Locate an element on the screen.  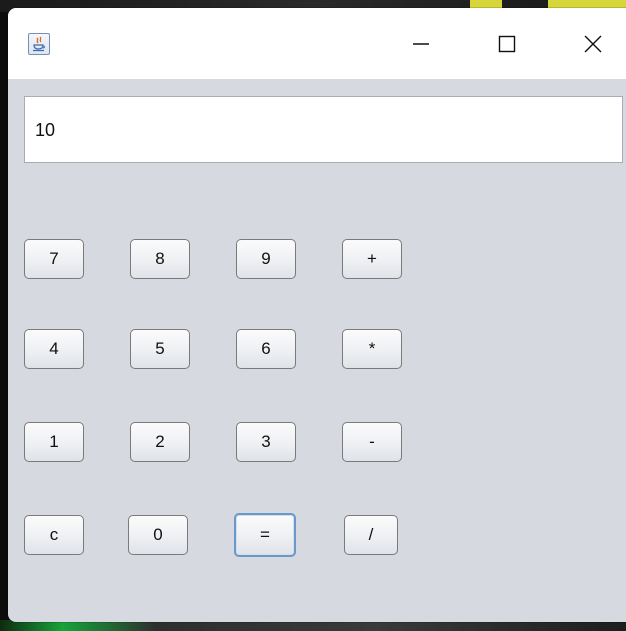
key-7-button: 7 is located at coordinates (54, 259).